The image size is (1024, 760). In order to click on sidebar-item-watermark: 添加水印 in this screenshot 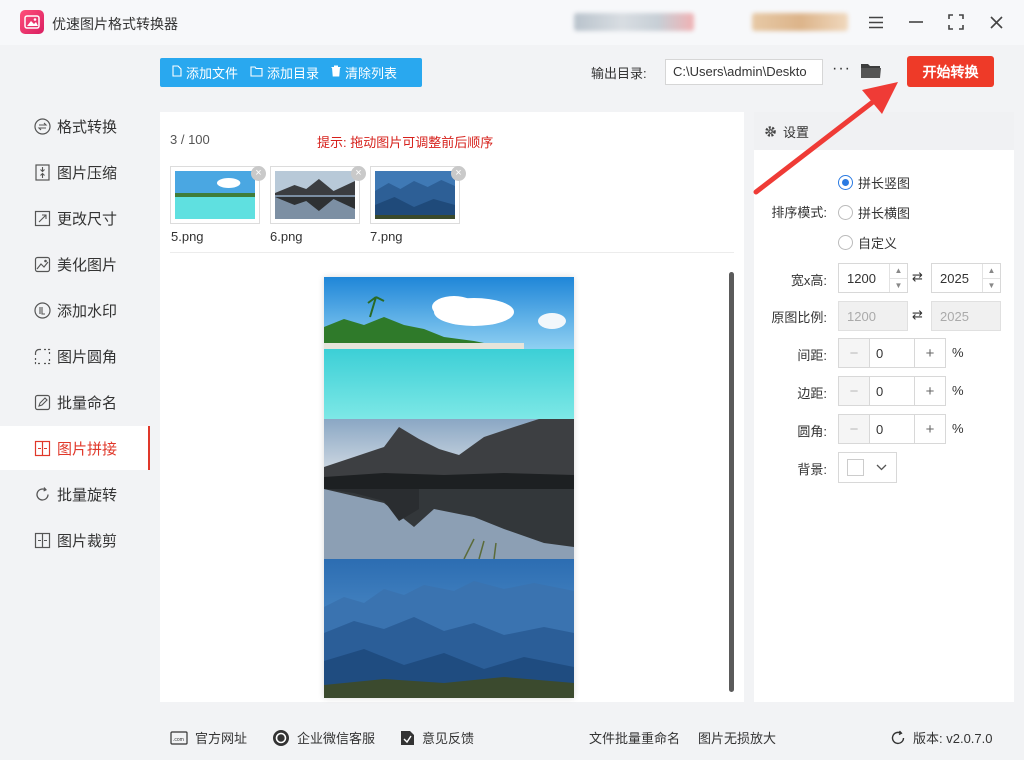, I will do `click(75, 310)`.